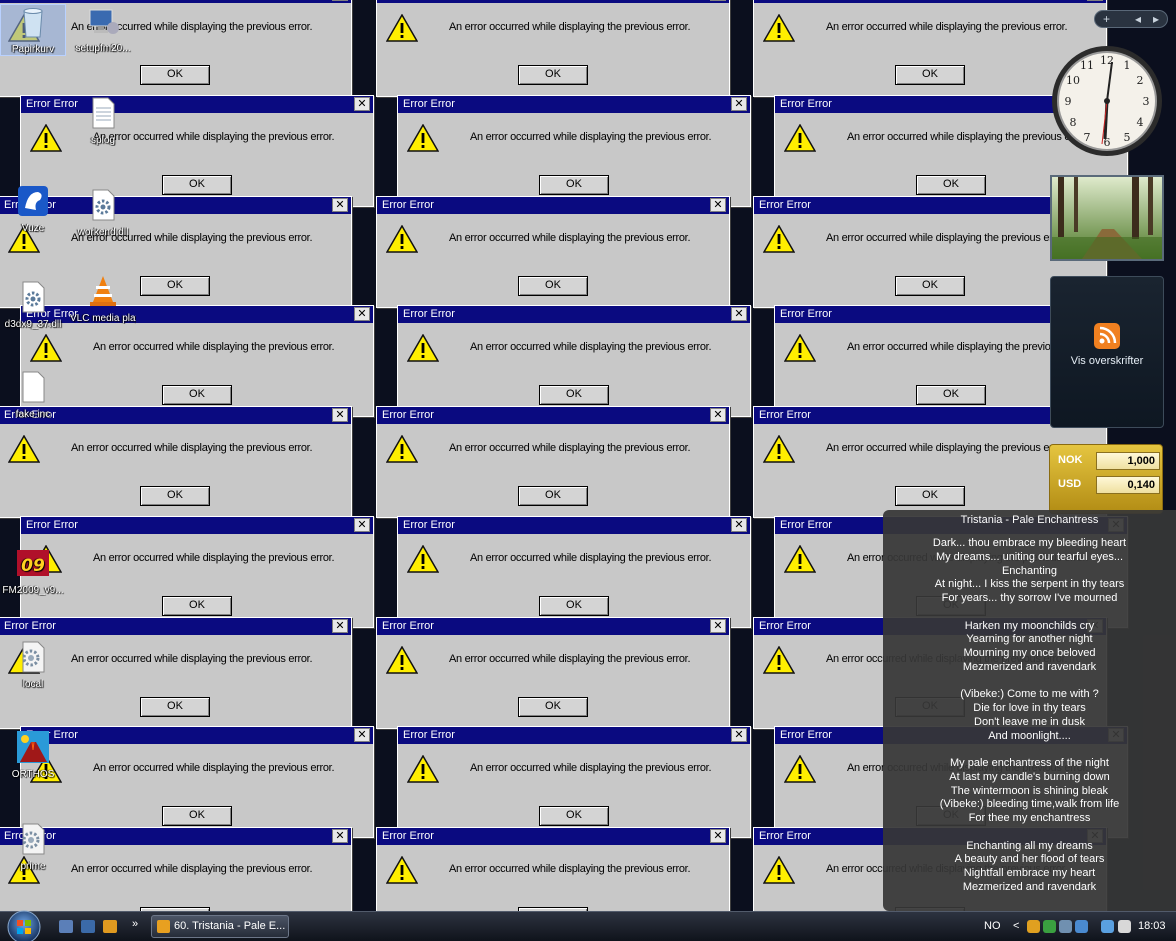 This screenshot has height=941, width=1176. I want to click on defender-tray-icon, so click(1081, 926).